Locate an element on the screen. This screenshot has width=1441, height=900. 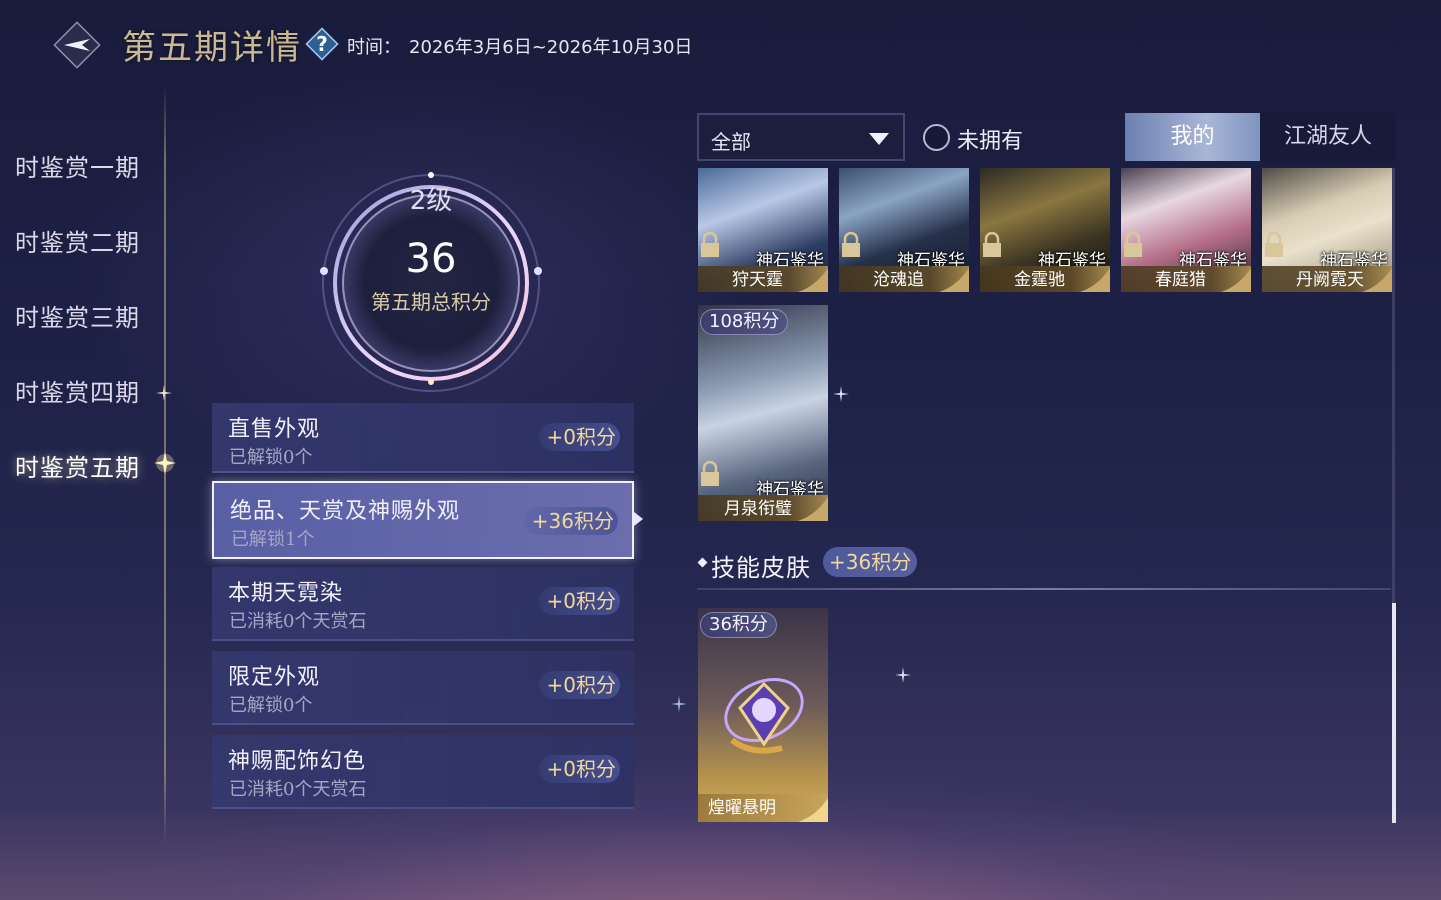
total-score: 36 is located at coordinates (431, 259).